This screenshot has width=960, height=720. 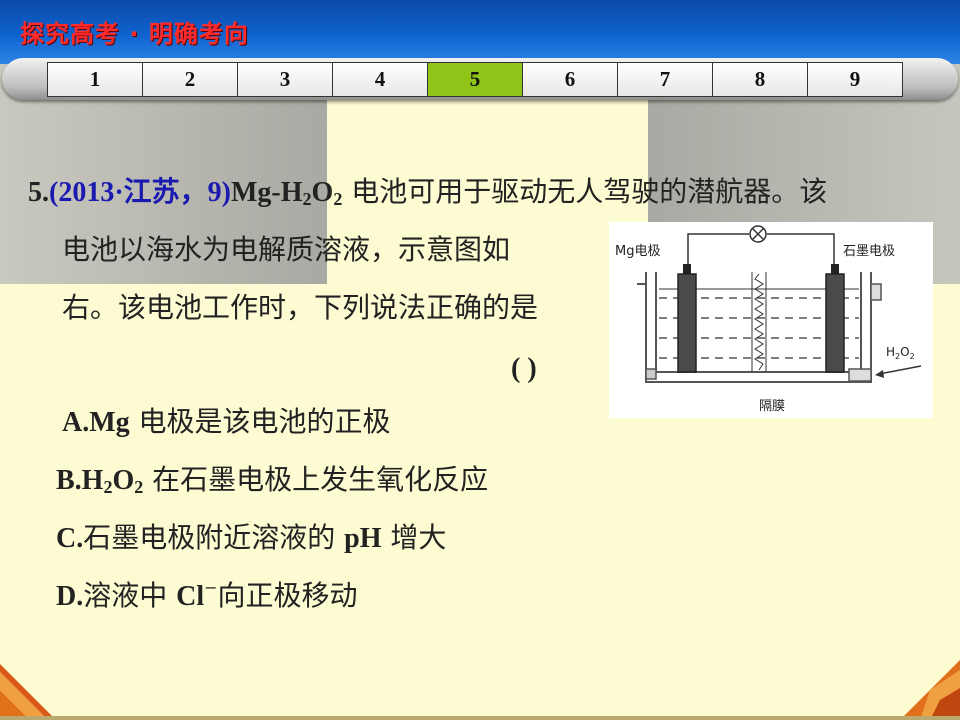 I want to click on graphite-electrode, so click(x=835, y=323).